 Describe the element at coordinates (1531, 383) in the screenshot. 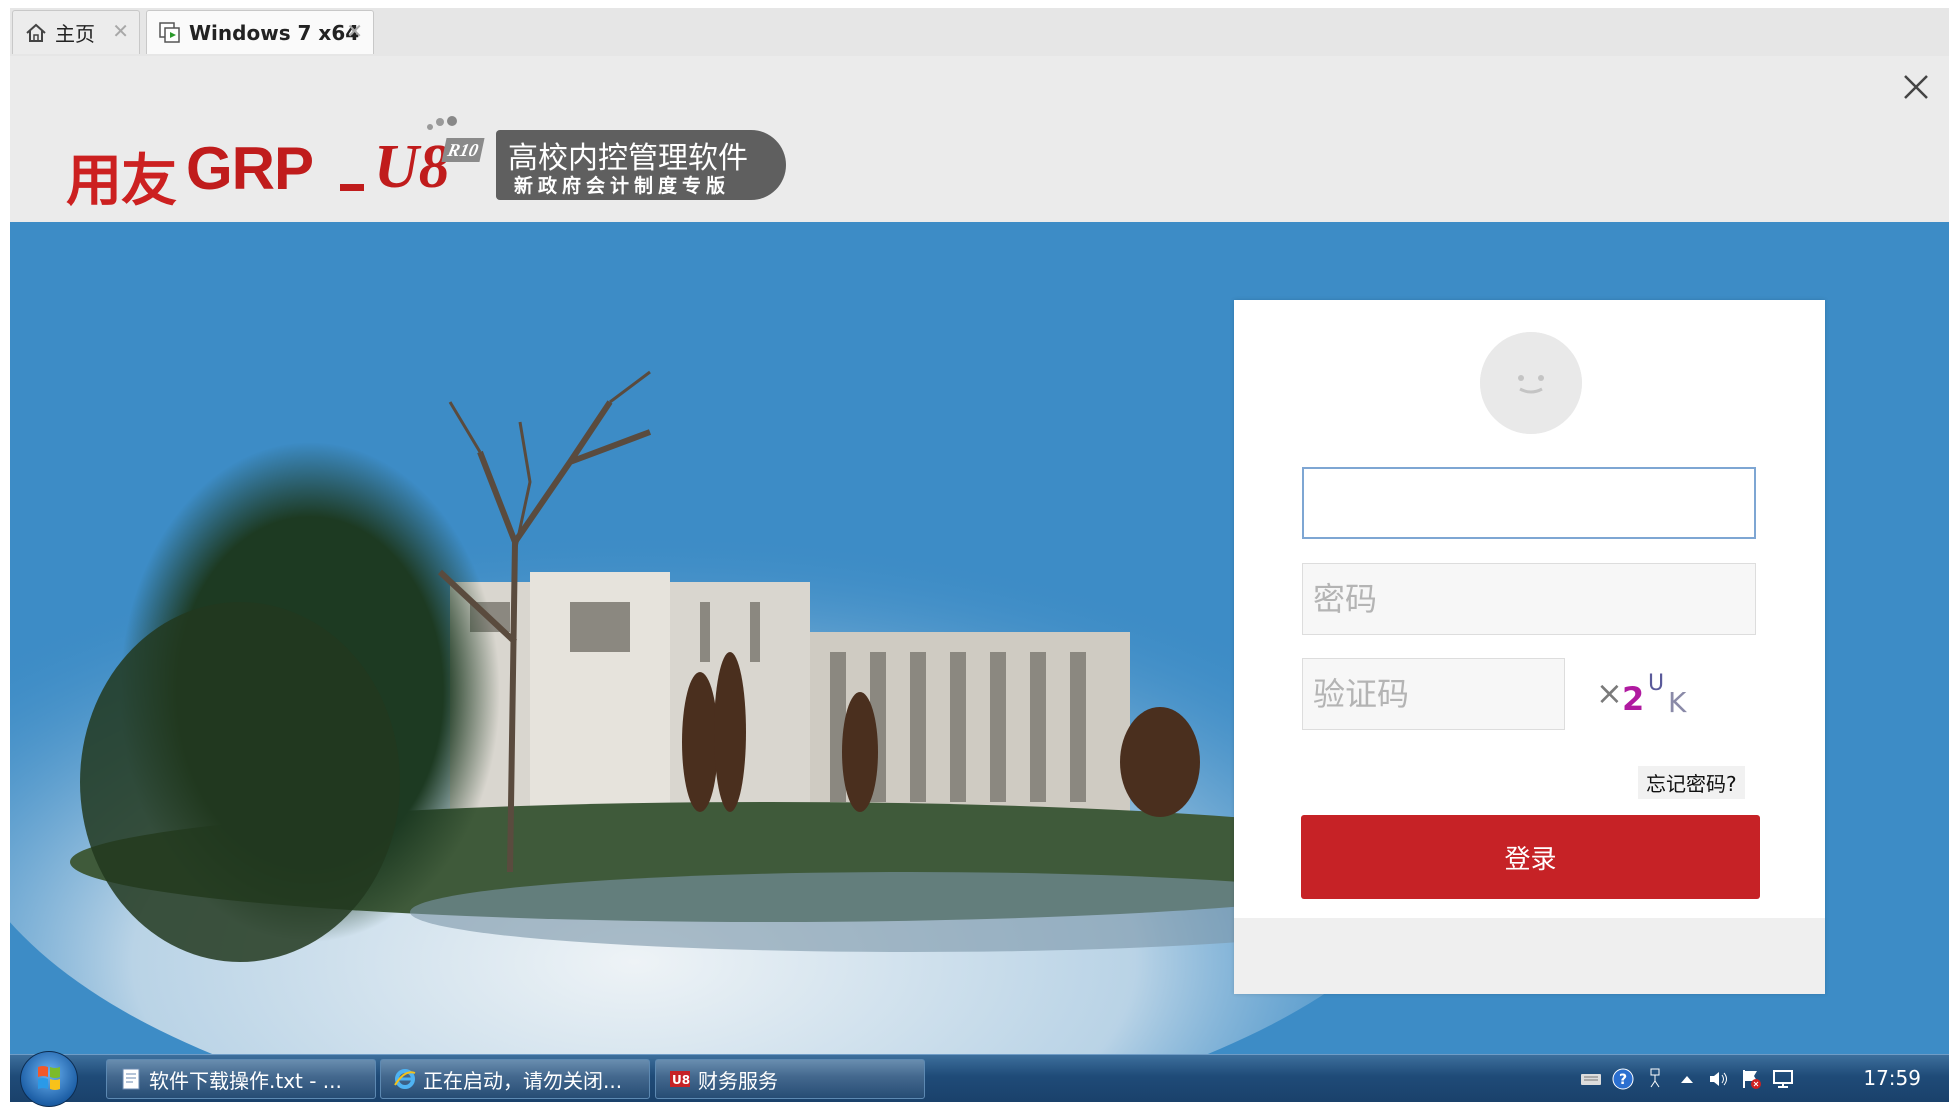

I see `avatar-icon` at that location.